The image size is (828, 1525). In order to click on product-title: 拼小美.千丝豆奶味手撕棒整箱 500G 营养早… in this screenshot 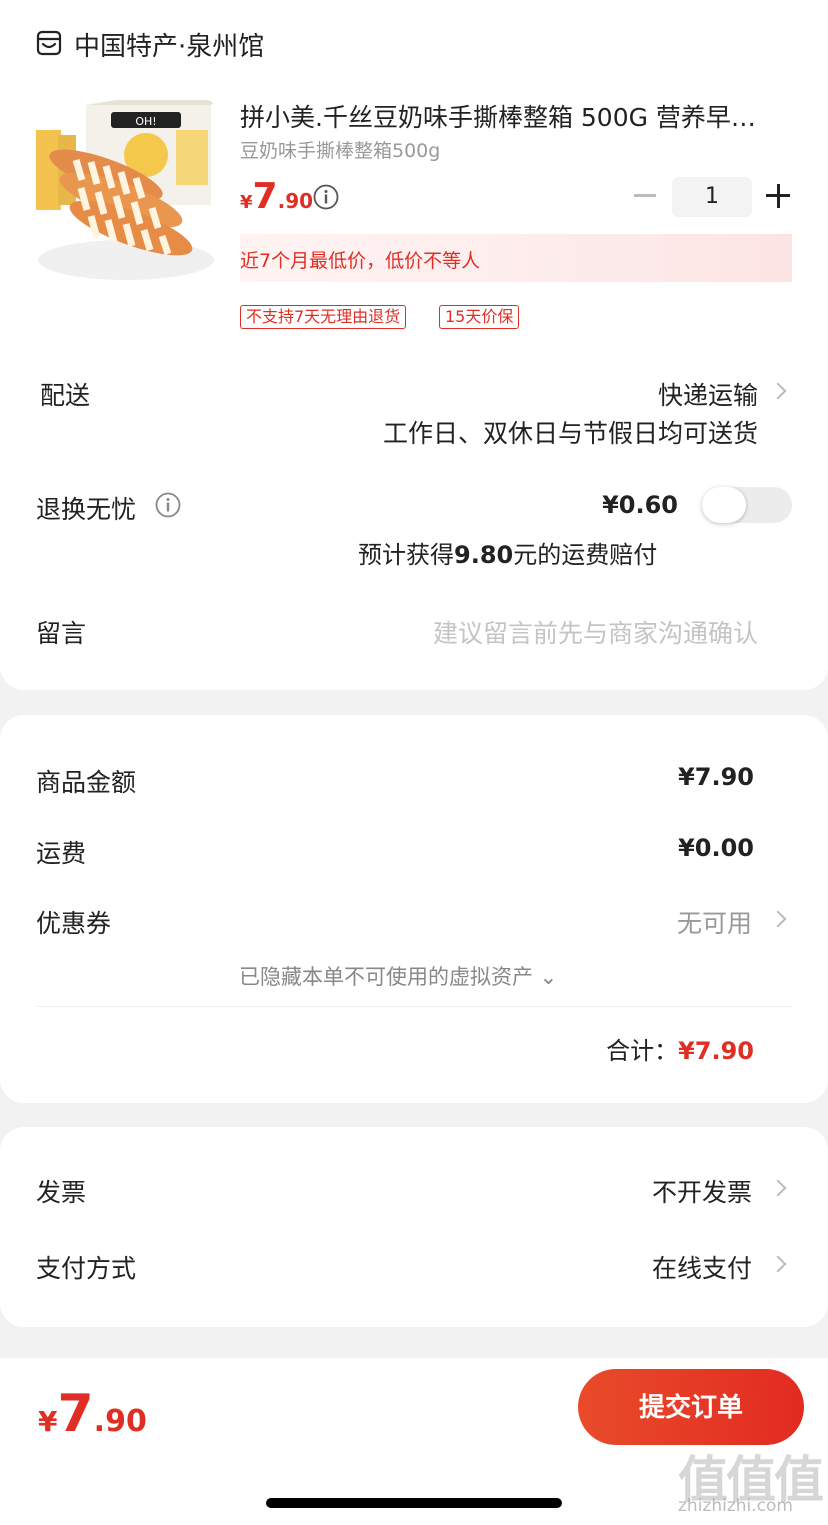, I will do `click(515, 116)`.